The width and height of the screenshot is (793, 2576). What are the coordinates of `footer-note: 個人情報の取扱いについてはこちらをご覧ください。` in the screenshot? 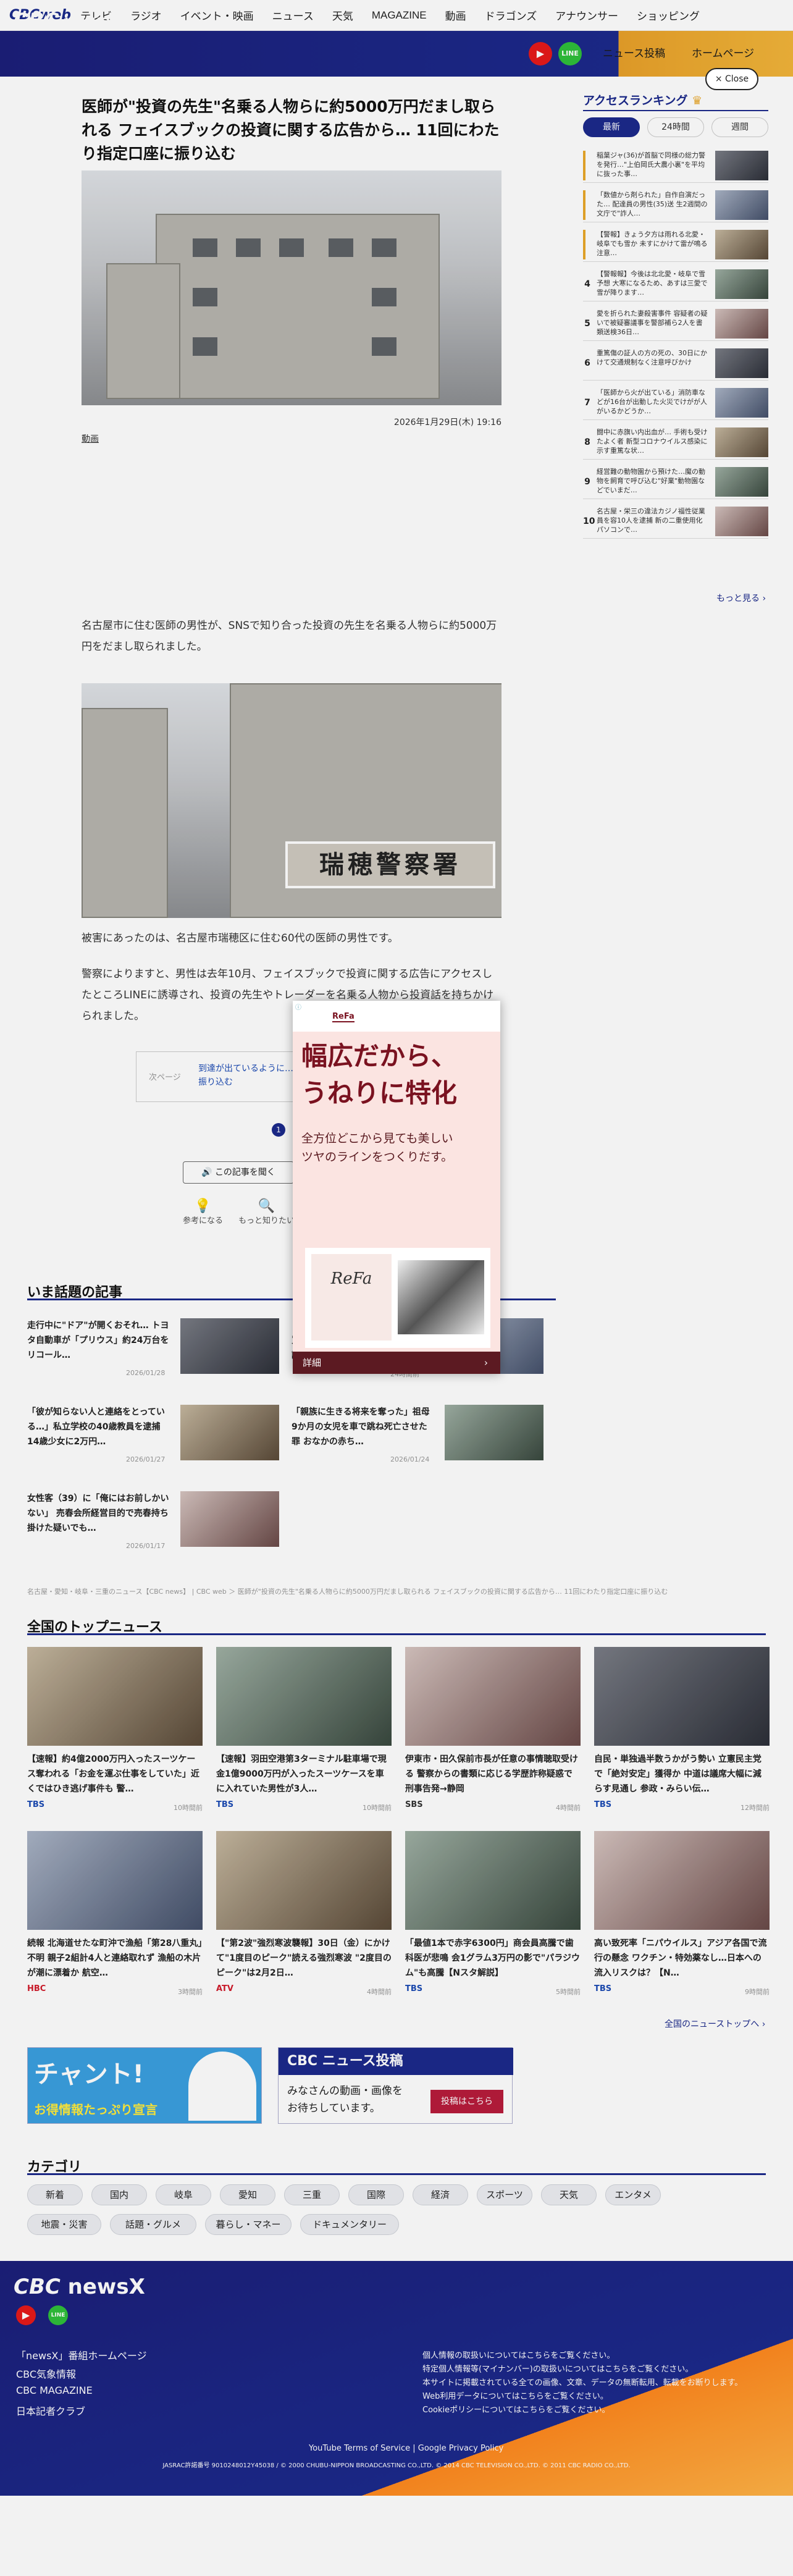 It's located at (518, 2354).